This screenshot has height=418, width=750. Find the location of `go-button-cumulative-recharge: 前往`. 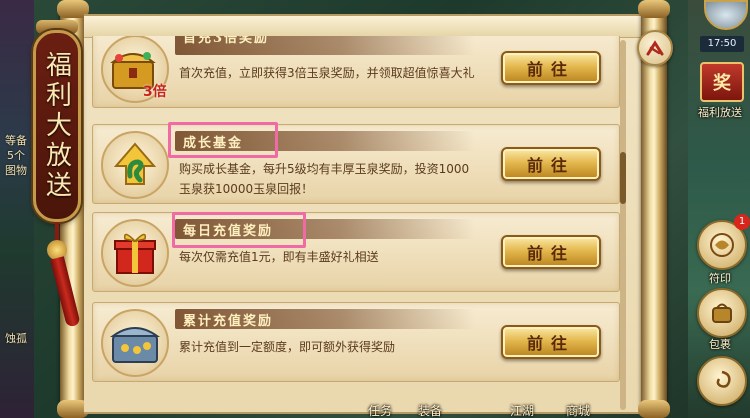

go-button-cumulative-recharge: 前往 is located at coordinates (551, 342).